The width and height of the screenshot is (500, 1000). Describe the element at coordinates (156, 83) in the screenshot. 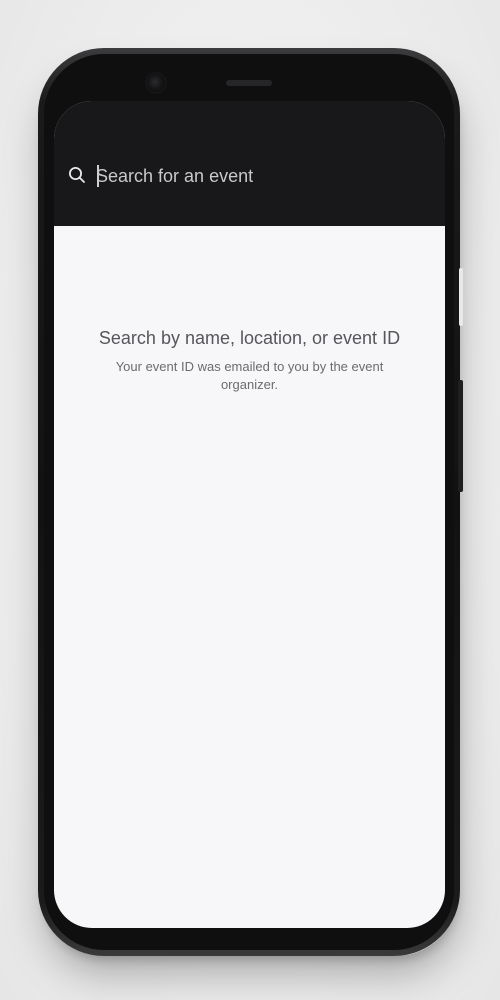

I see `front-camera` at that location.